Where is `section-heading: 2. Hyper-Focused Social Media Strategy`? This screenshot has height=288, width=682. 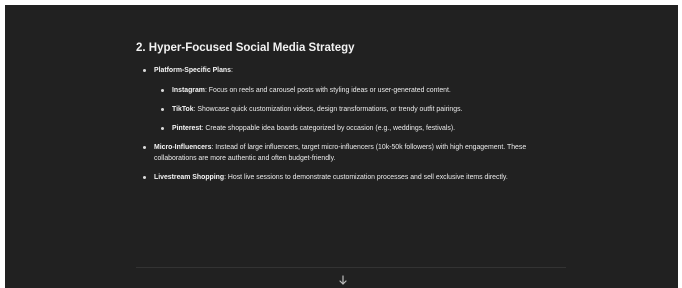
section-heading: 2. Hyper-Focused Social Media Strategy is located at coordinates (245, 48).